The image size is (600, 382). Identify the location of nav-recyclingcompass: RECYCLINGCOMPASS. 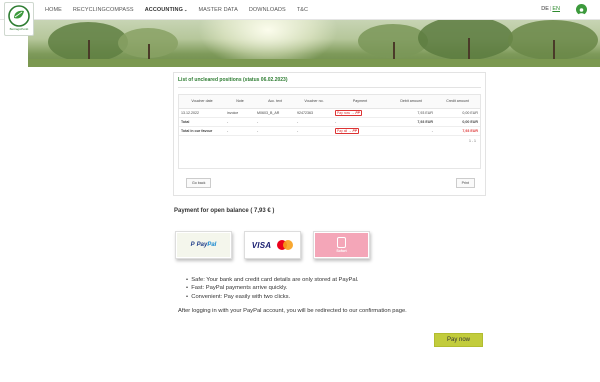
(103, 10).